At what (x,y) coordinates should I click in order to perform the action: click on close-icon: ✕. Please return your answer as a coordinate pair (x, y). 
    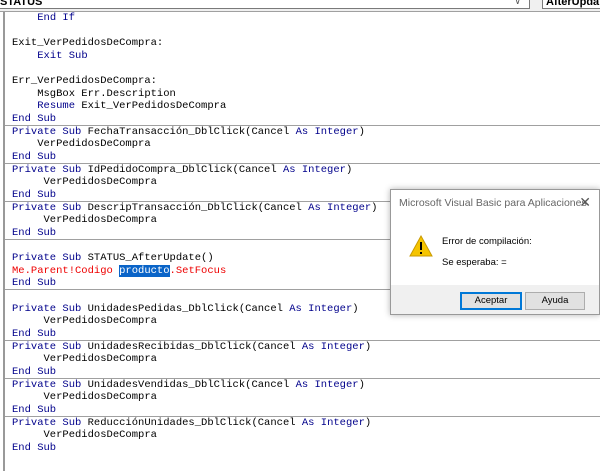
    Looking at the image, I should click on (585, 202).